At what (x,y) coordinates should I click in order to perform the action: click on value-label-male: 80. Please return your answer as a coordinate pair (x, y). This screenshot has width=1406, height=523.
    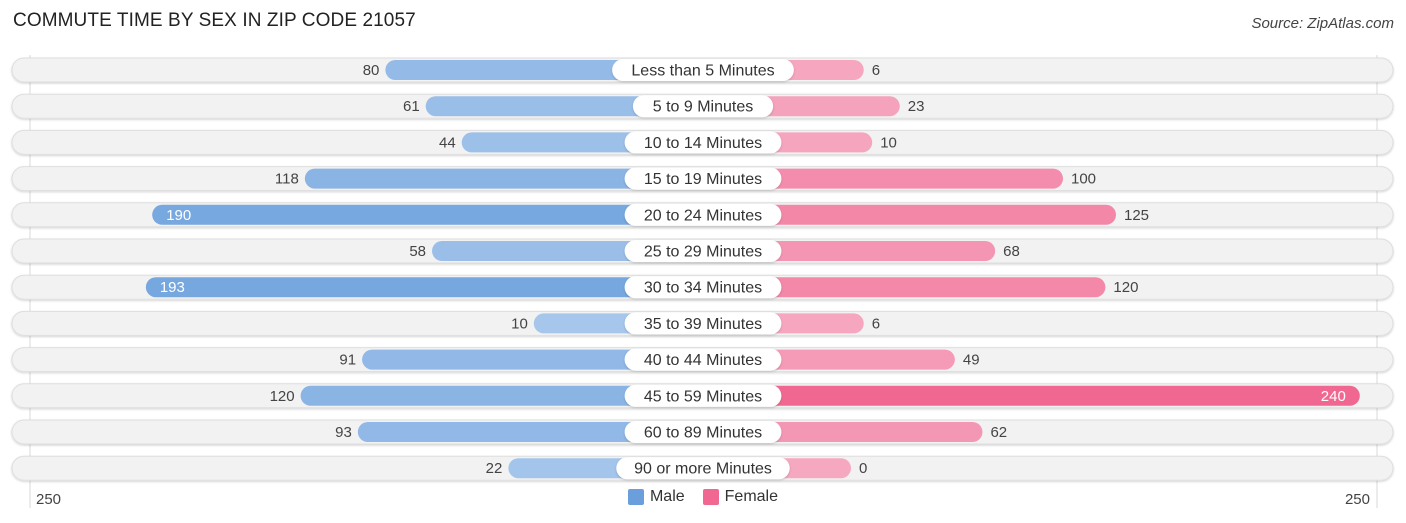
    Looking at the image, I should click on (371, 70).